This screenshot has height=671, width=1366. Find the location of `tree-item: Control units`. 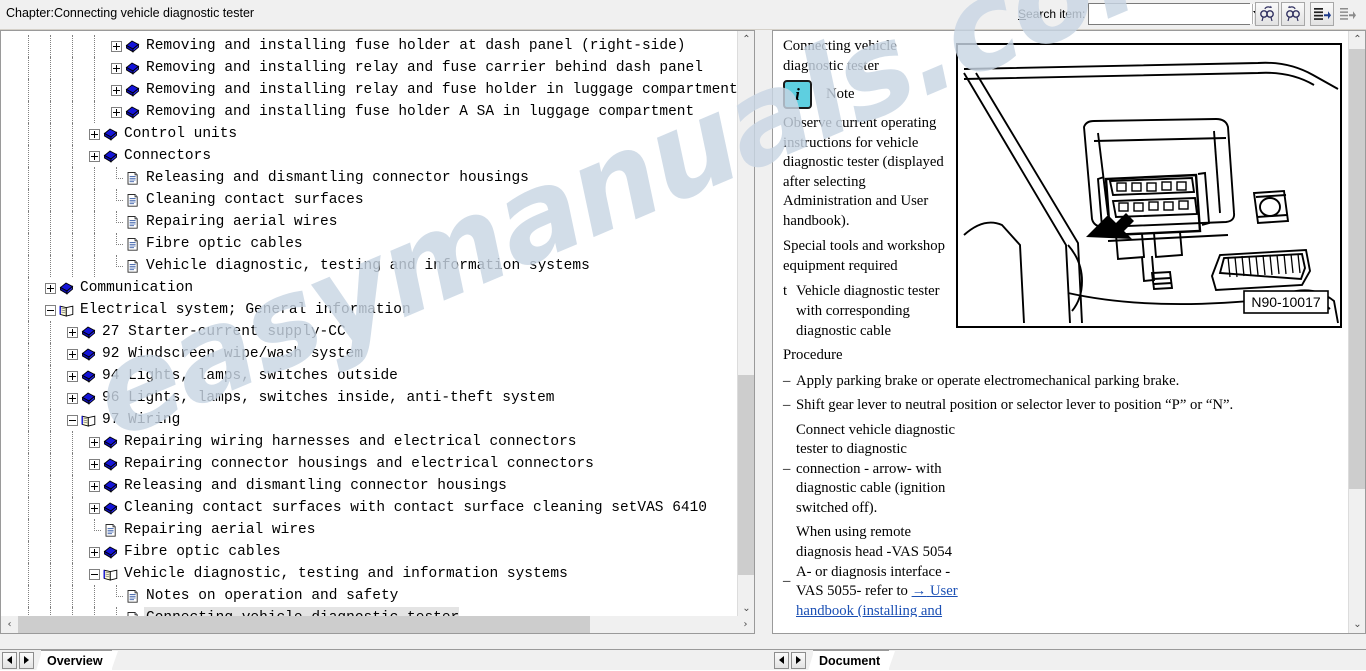

tree-item: Control units is located at coordinates (370, 134).